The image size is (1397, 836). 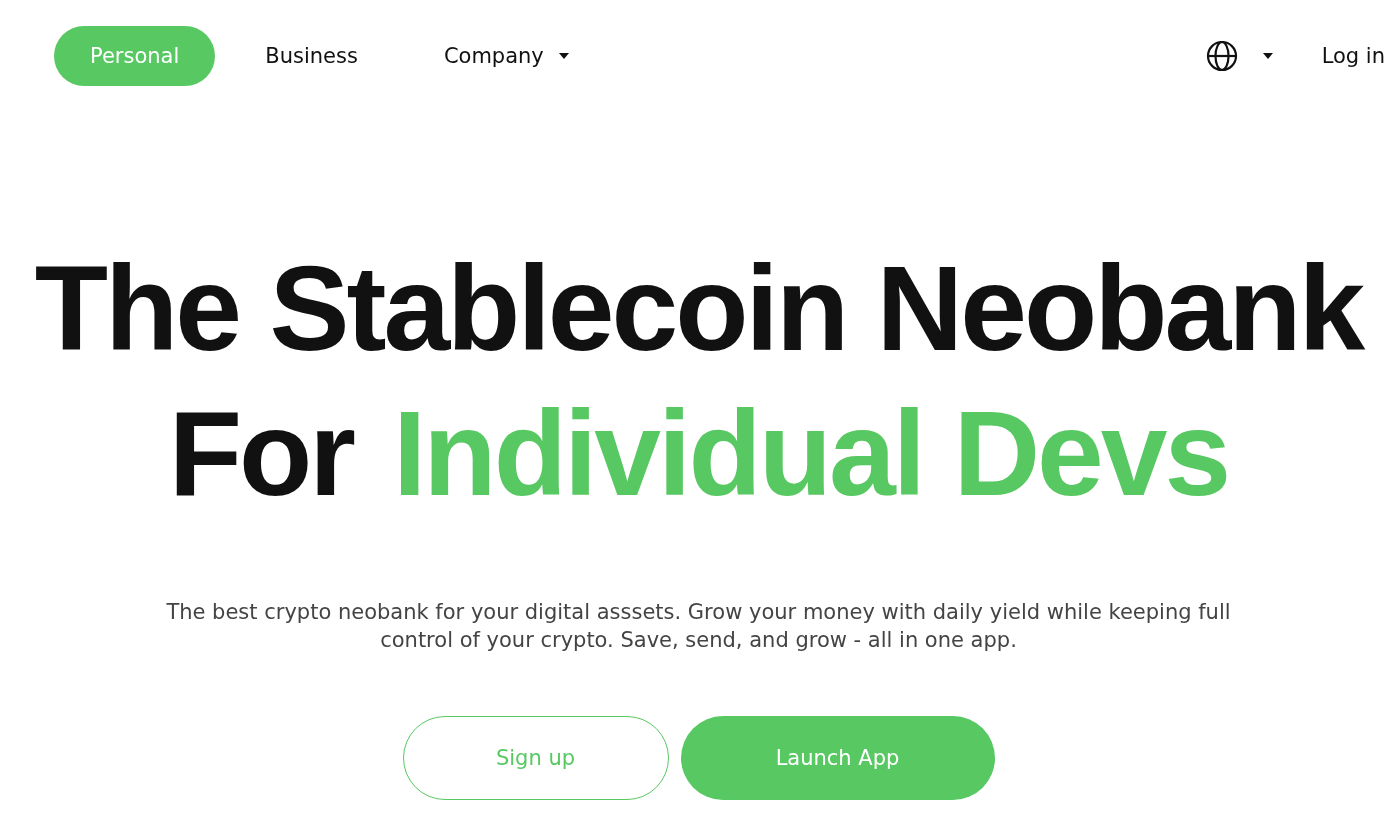 What do you see at coordinates (311, 56) in the screenshot?
I see `nav-tab: Business` at bounding box center [311, 56].